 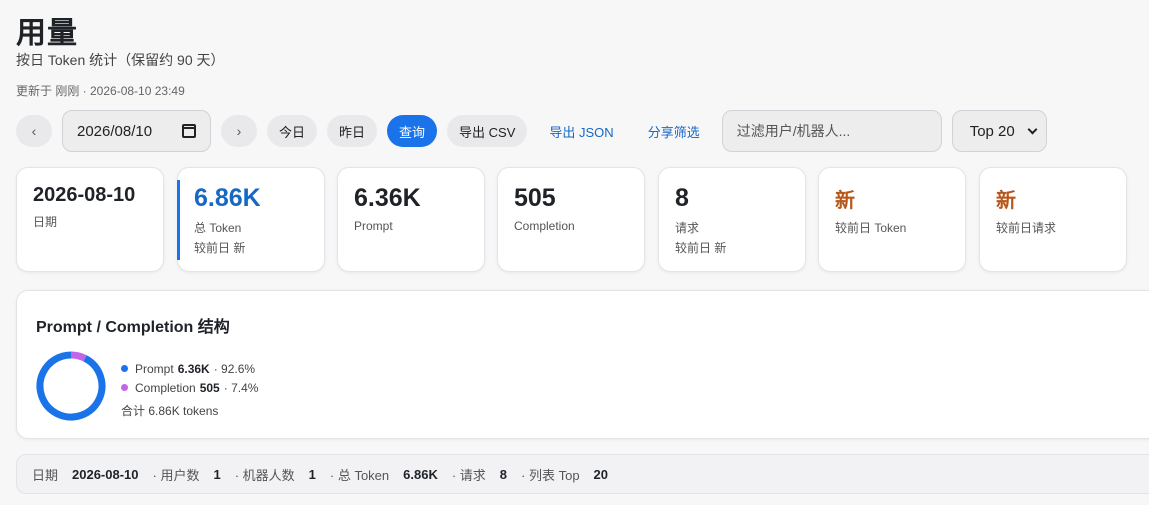 I want to click on export-csv-button: 导出 CSV, so click(x=487, y=131).